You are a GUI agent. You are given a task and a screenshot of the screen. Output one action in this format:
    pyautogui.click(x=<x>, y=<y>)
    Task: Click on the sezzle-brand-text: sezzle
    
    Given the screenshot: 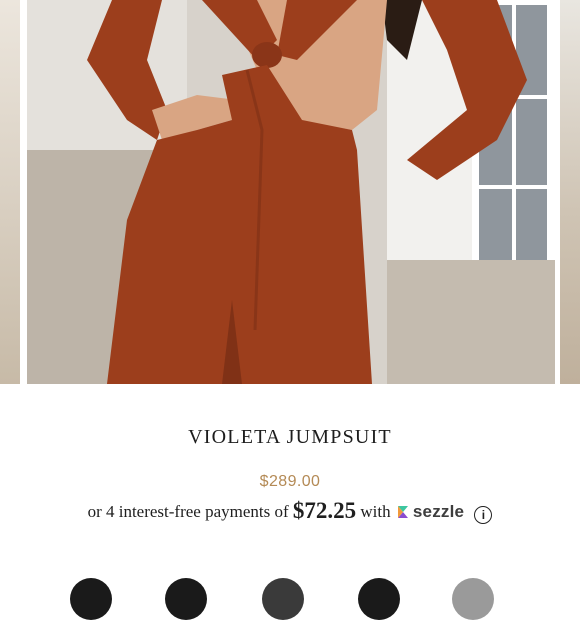 What is the action you would take?
    pyautogui.click(x=438, y=511)
    